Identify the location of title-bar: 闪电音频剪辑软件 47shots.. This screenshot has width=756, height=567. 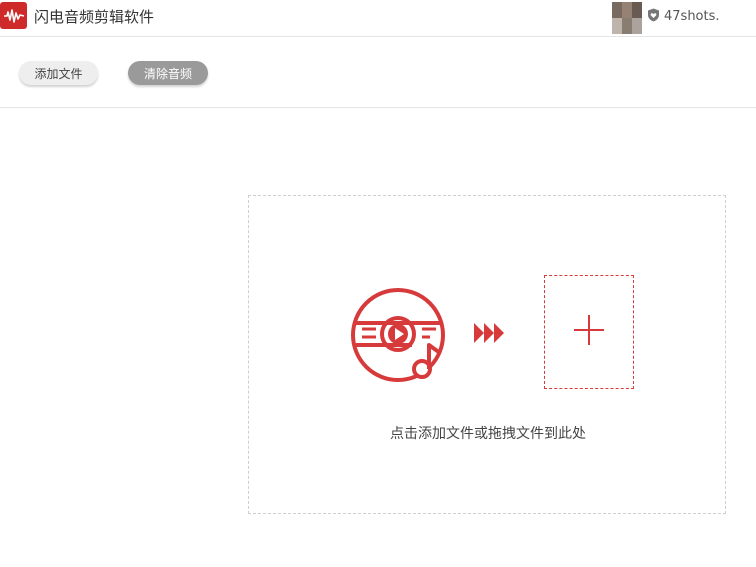
(378, 18).